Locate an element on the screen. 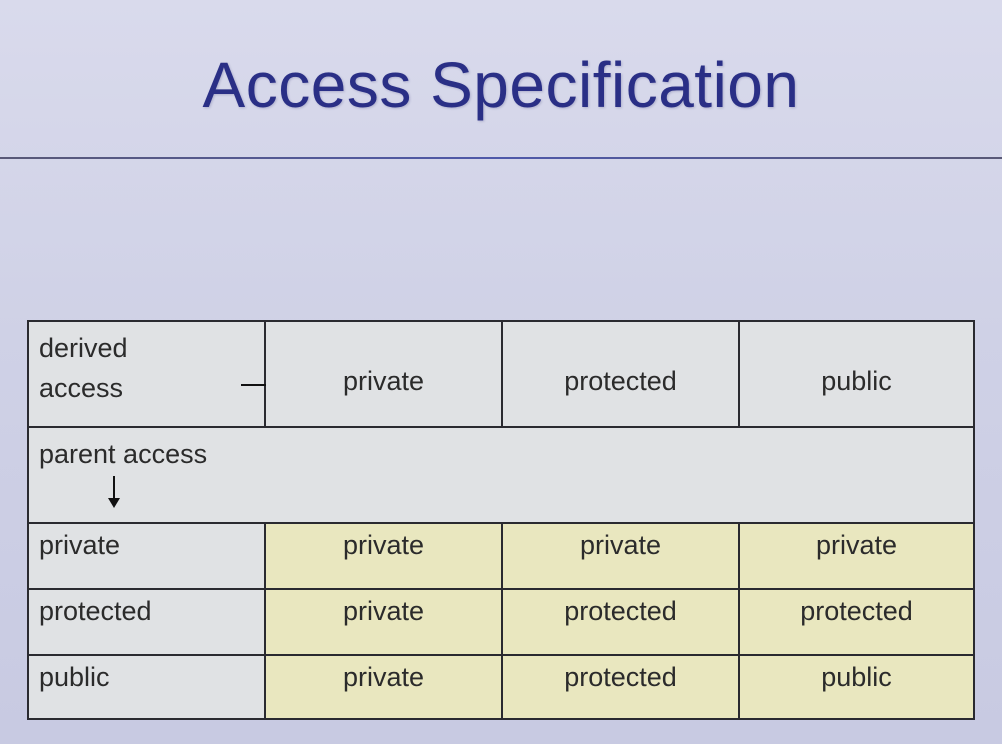 The height and width of the screenshot is (744, 1002). table-cell: public is located at coordinates (856, 687).